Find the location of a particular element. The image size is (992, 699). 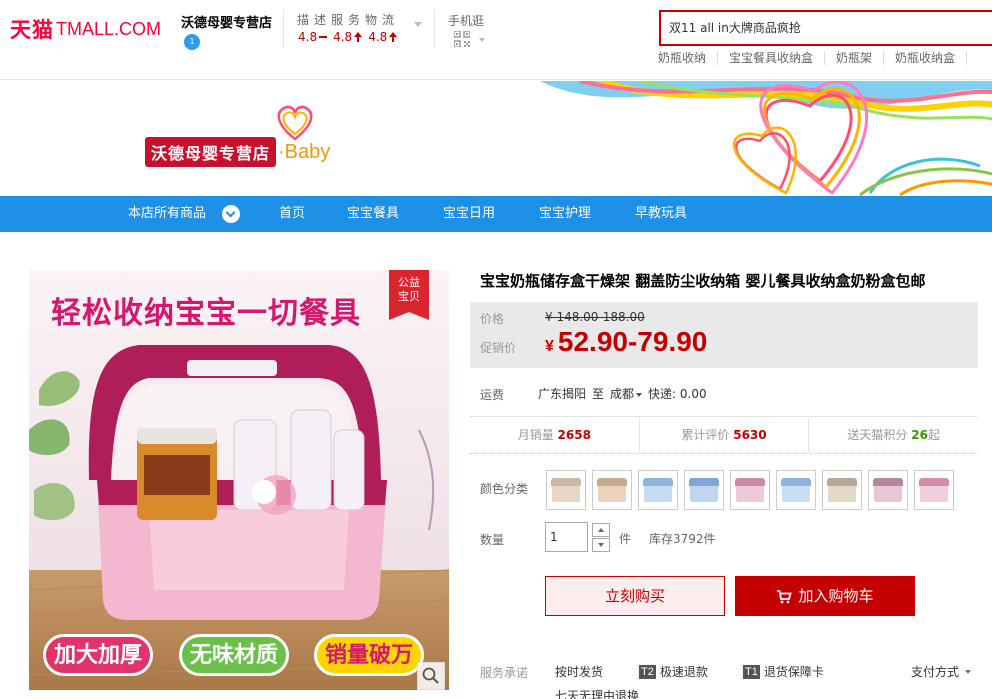

nav-baby-tableware: 宝宝餐具 is located at coordinates (373, 214).